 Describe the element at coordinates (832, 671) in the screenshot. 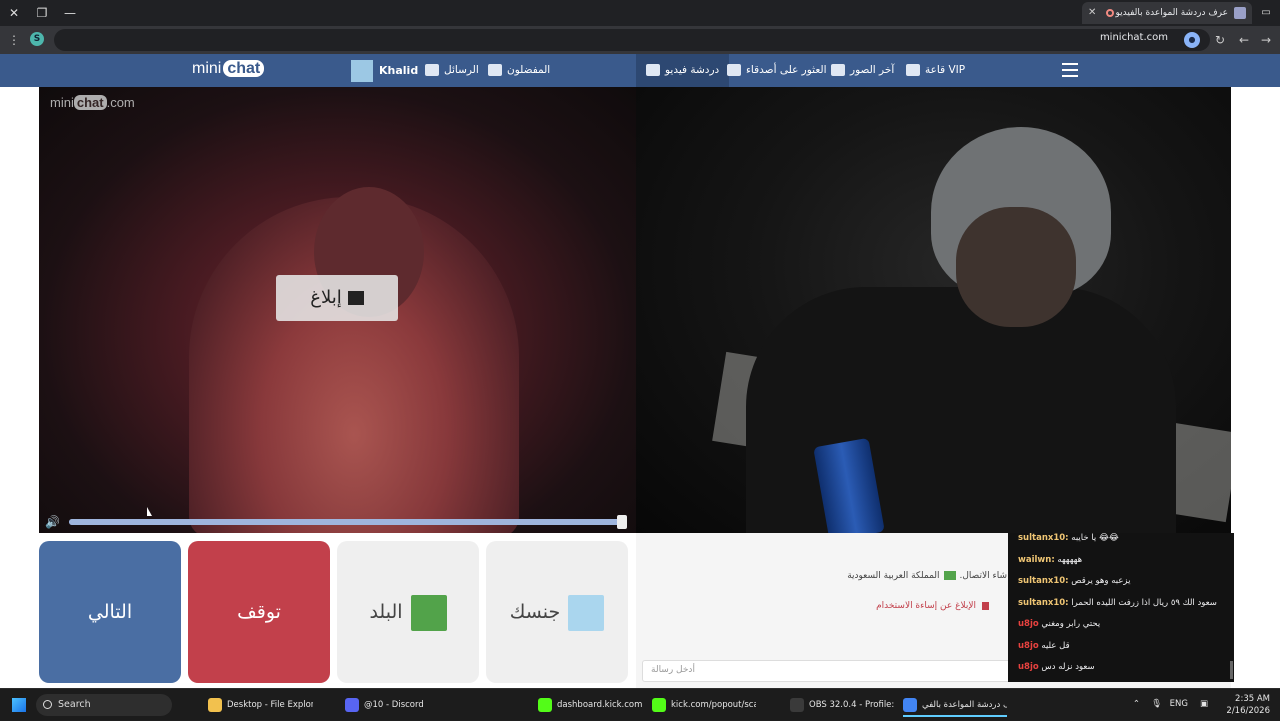

I see `message-input: أدخل رسالة` at that location.